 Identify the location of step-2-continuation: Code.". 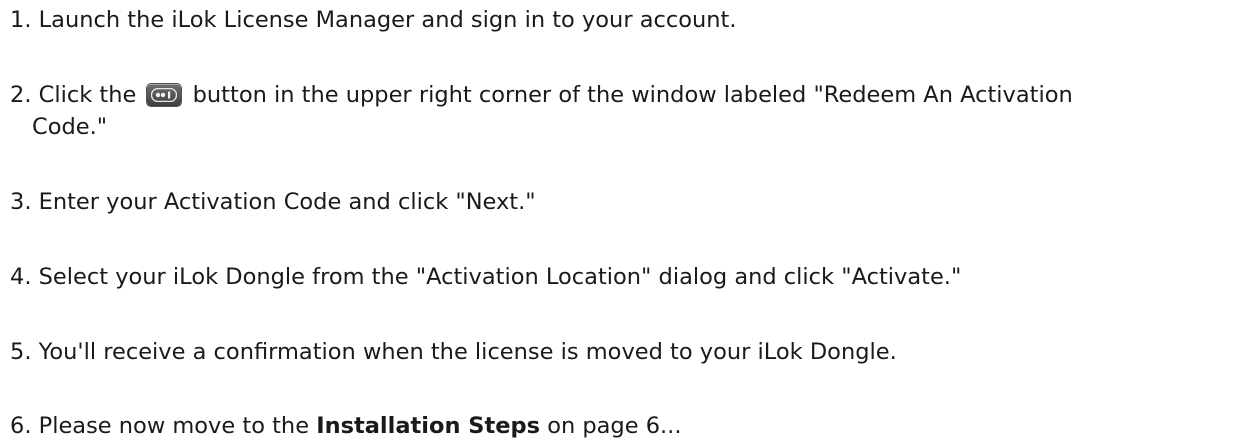
(69, 127).